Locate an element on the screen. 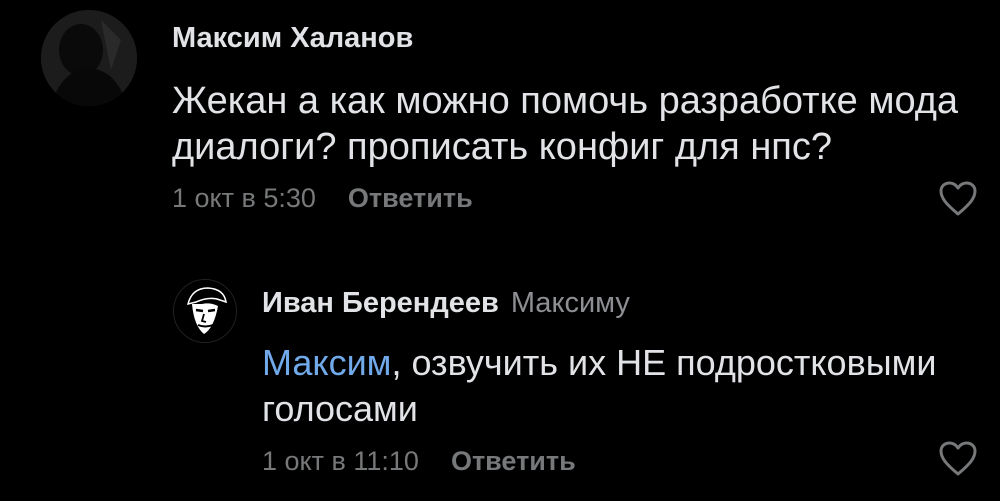  reply-to-label: Максиму is located at coordinates (570, 303).